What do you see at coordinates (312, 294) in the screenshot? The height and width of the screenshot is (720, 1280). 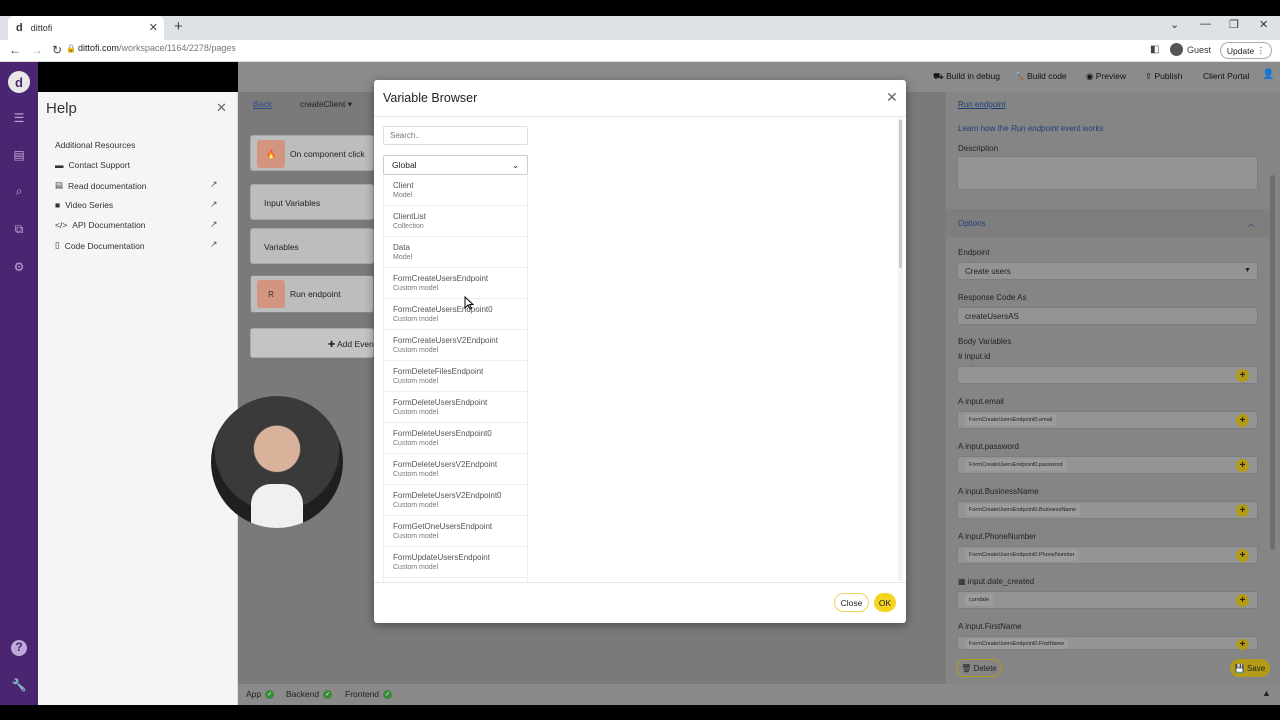 I see `event-run-endpoint: R Run endpoint` at bounding box center [312, 294].